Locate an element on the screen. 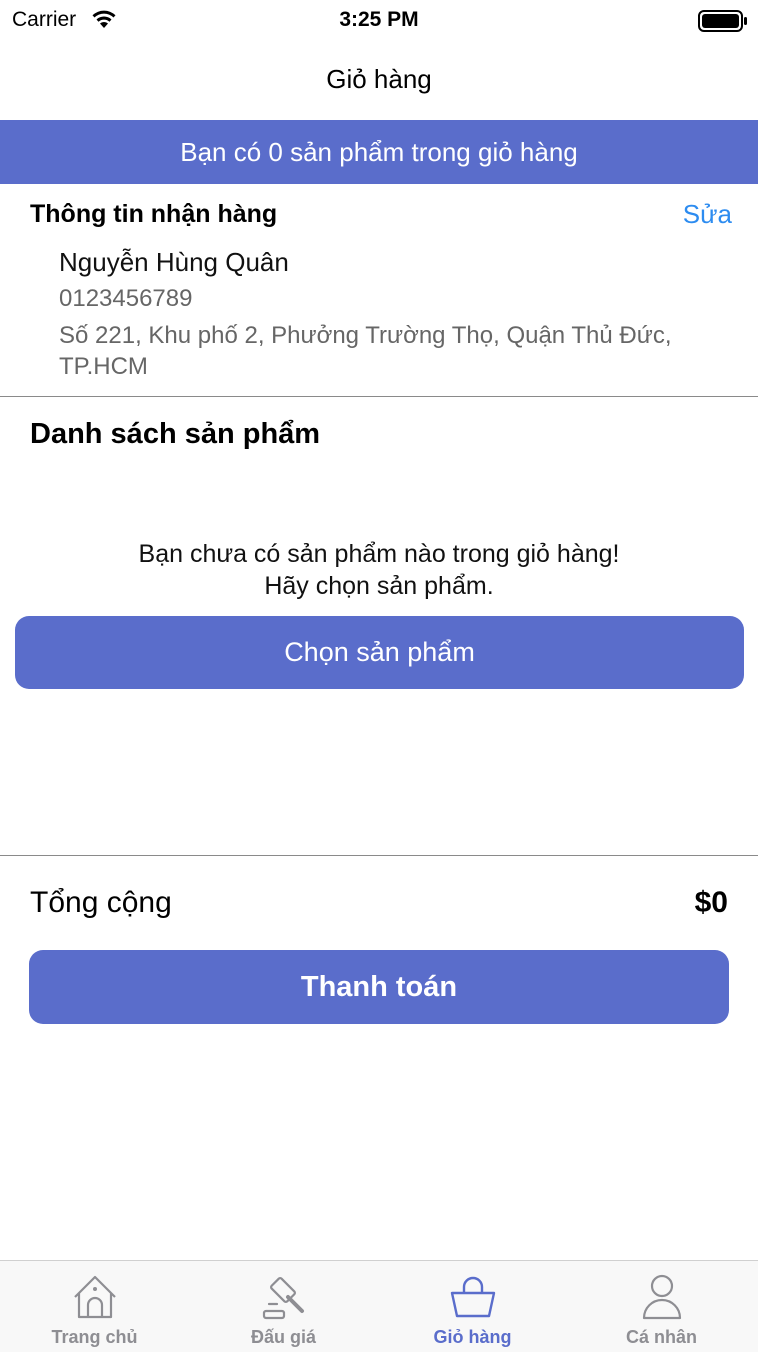 The width and height of the screenshot is (758, 1352). recipient-phone: 0123456789 is located at coordinates (126, 298).